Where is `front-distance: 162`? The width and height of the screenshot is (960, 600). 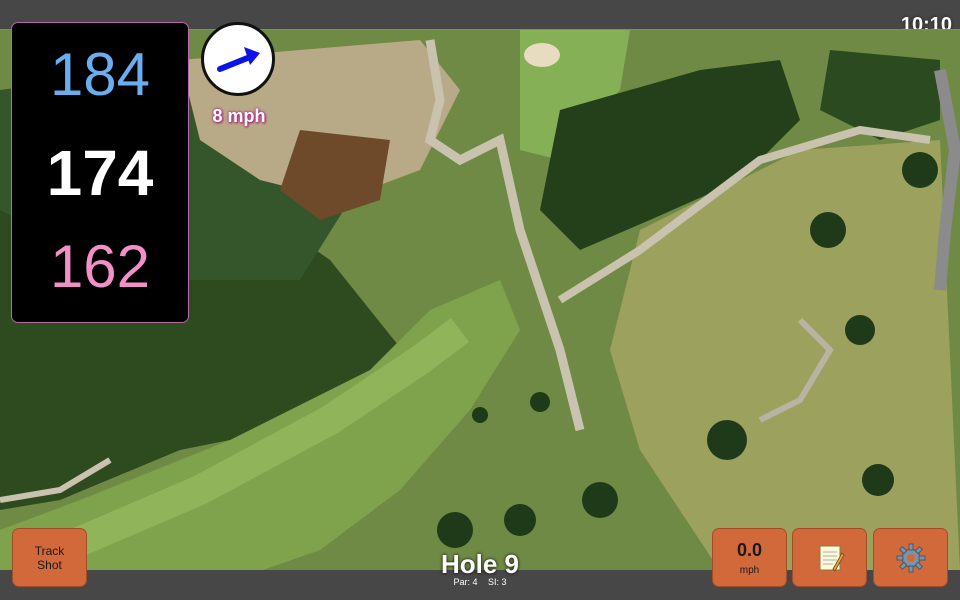
front-distance: 162 is located at coordinates (100, 266).